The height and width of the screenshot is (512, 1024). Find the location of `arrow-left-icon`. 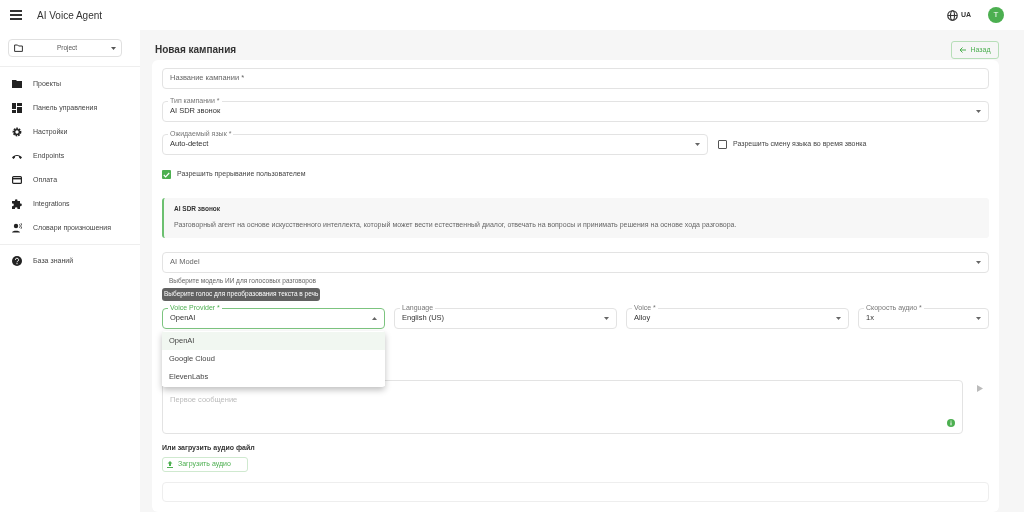

arrow-left-icon is located at coordinates (963, 49).